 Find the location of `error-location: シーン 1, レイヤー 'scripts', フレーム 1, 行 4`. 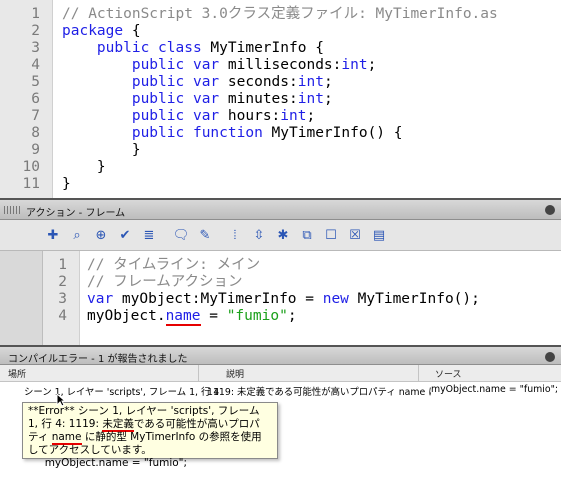

error-location: シーン 1, レイヤー 'scripts', フレーム 1, 行 4 is located at coordinates (122, 392).